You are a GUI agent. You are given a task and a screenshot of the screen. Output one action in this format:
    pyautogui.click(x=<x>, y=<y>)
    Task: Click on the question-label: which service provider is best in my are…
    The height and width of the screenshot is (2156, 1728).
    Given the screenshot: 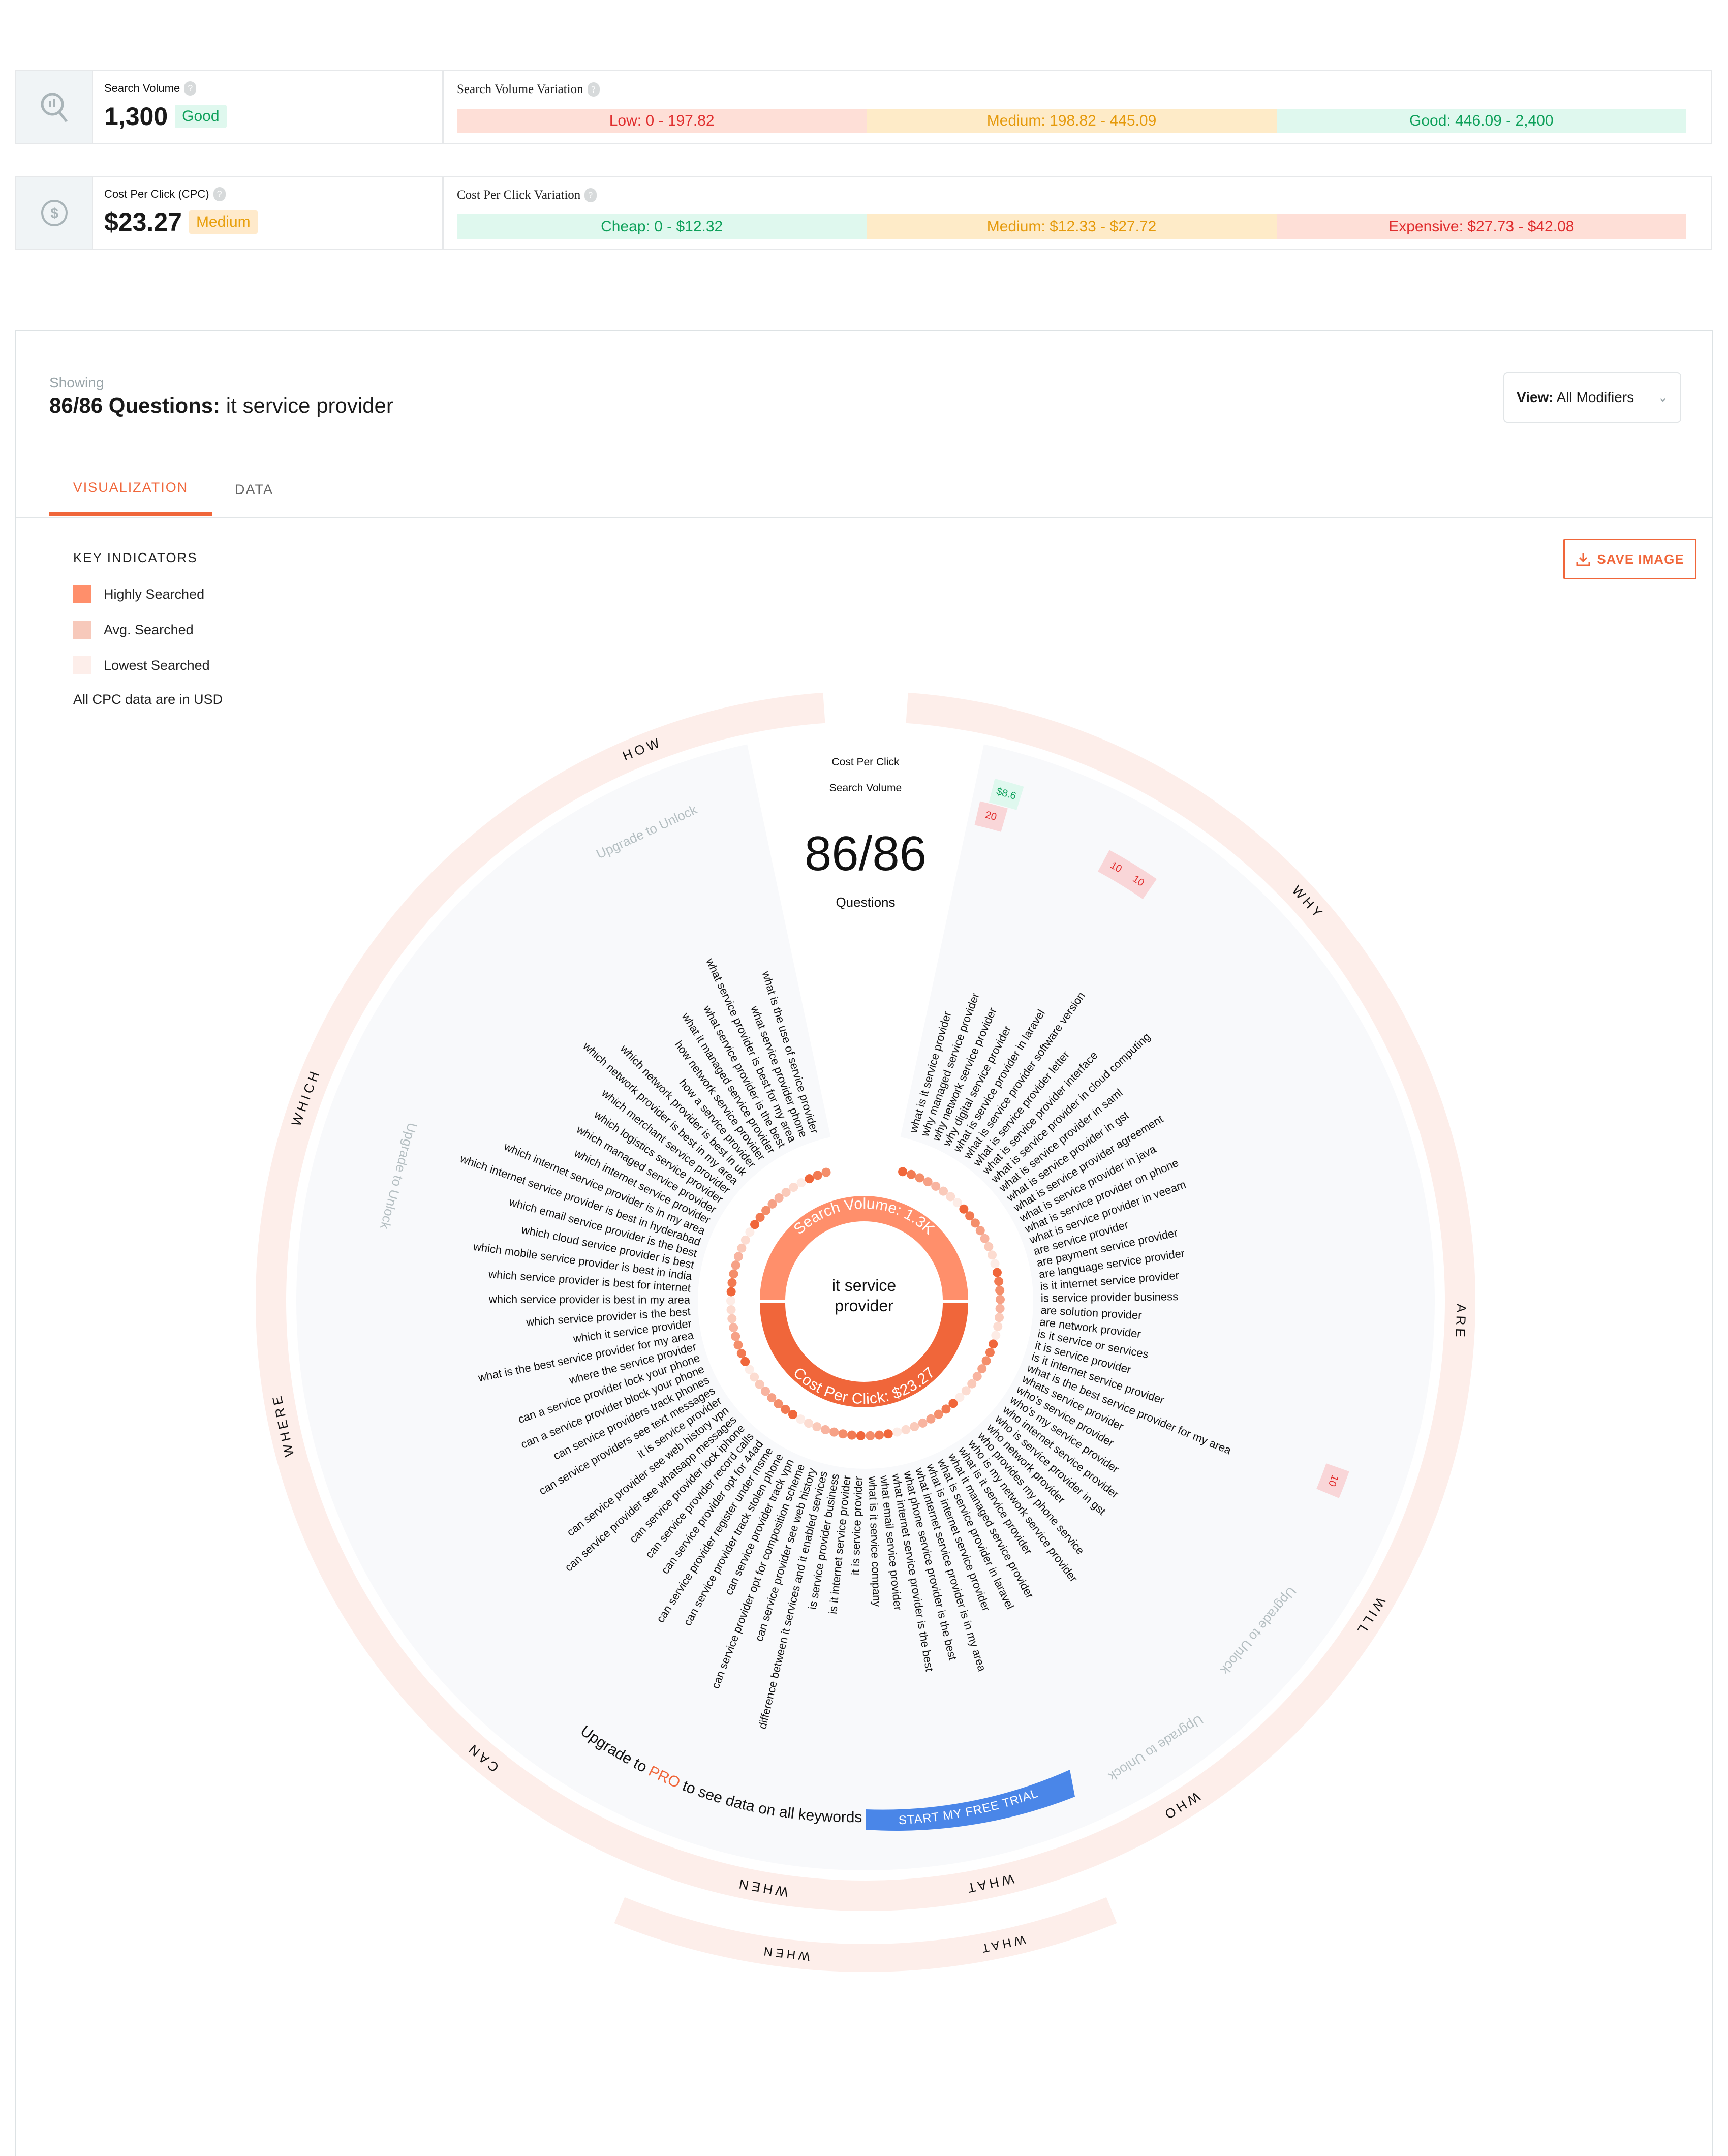 What is the action you would take?
    pyautogui.click(x=589, y=1299)
    